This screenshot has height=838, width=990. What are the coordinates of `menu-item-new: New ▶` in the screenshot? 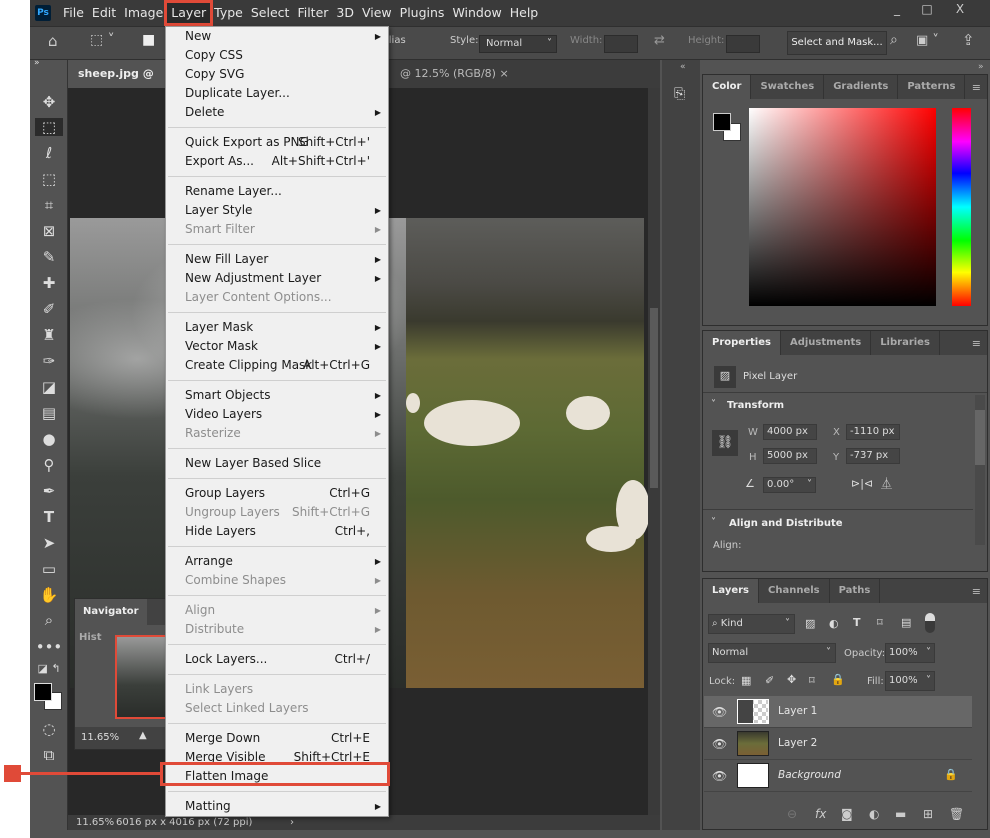 It's located at (277, 36).